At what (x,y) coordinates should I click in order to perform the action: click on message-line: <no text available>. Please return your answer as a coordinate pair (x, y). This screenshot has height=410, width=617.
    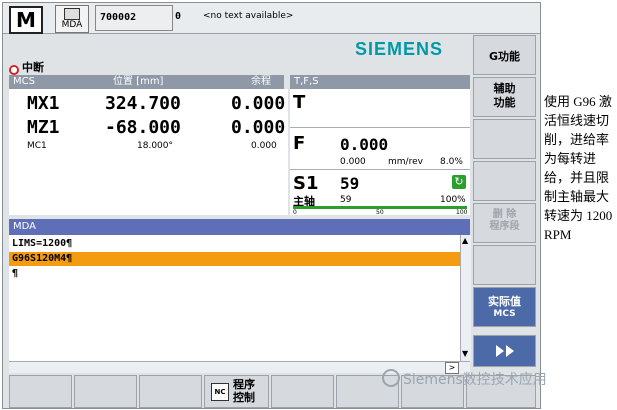
    Looking at the image, I should click on (248, 16).